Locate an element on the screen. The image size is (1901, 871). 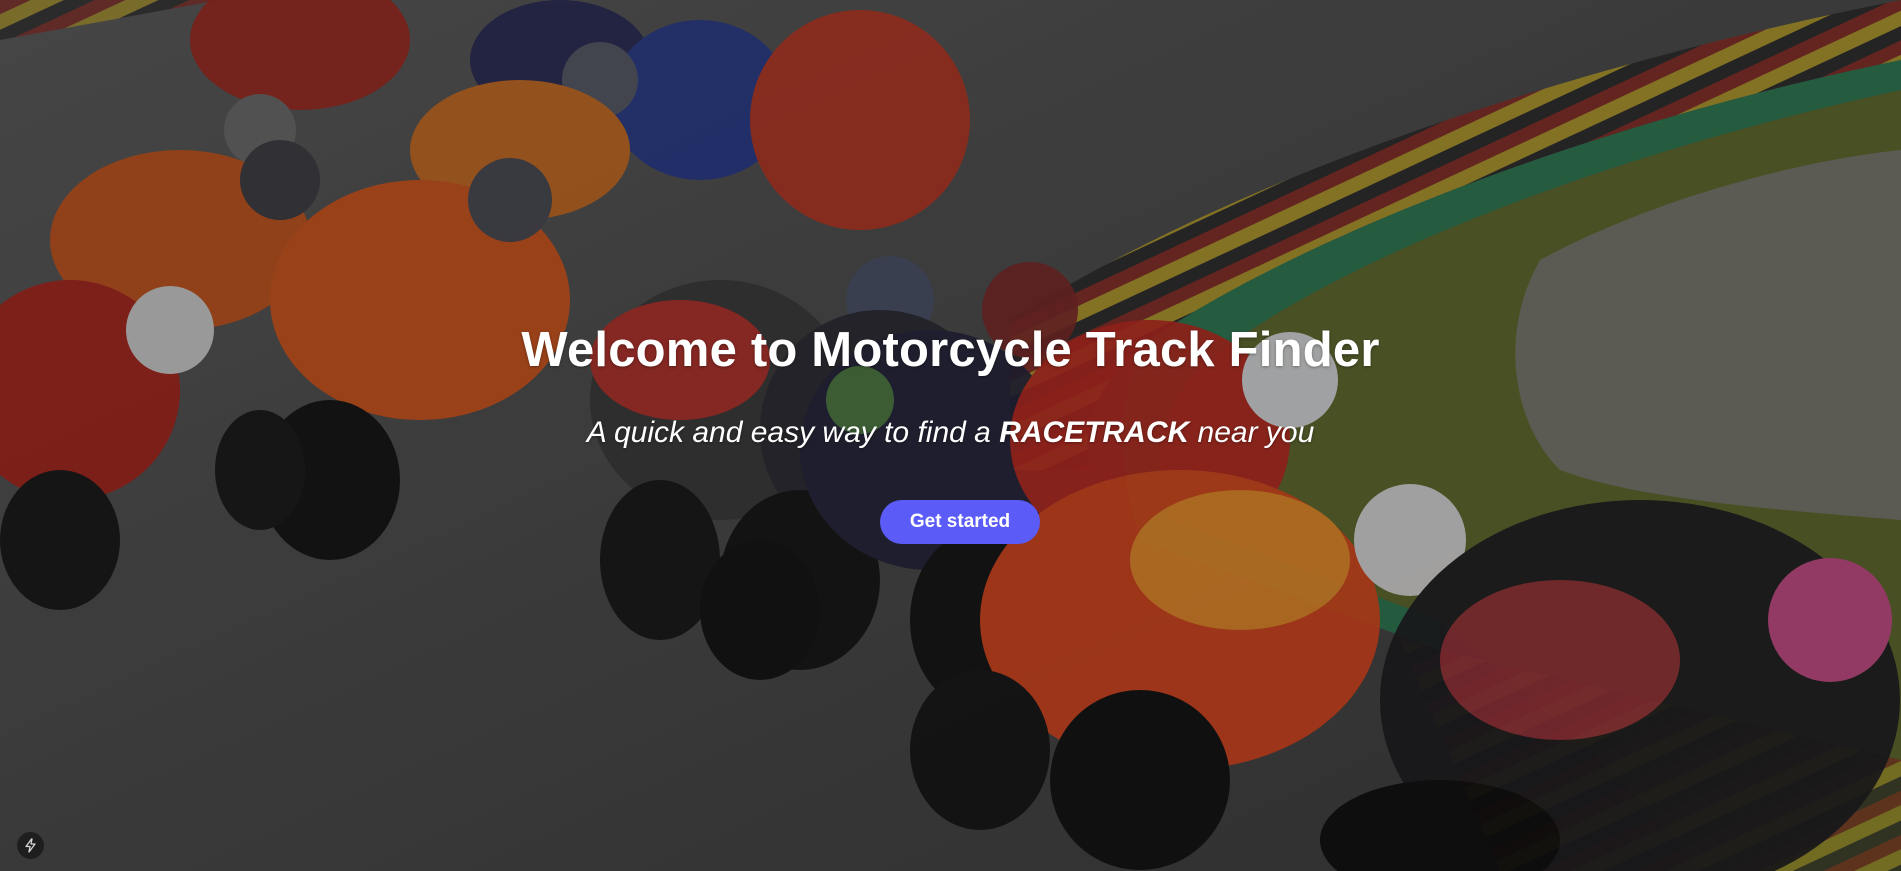
subtitle-prefix: A quick and easy way to find a is located at coordinates (793, 432).